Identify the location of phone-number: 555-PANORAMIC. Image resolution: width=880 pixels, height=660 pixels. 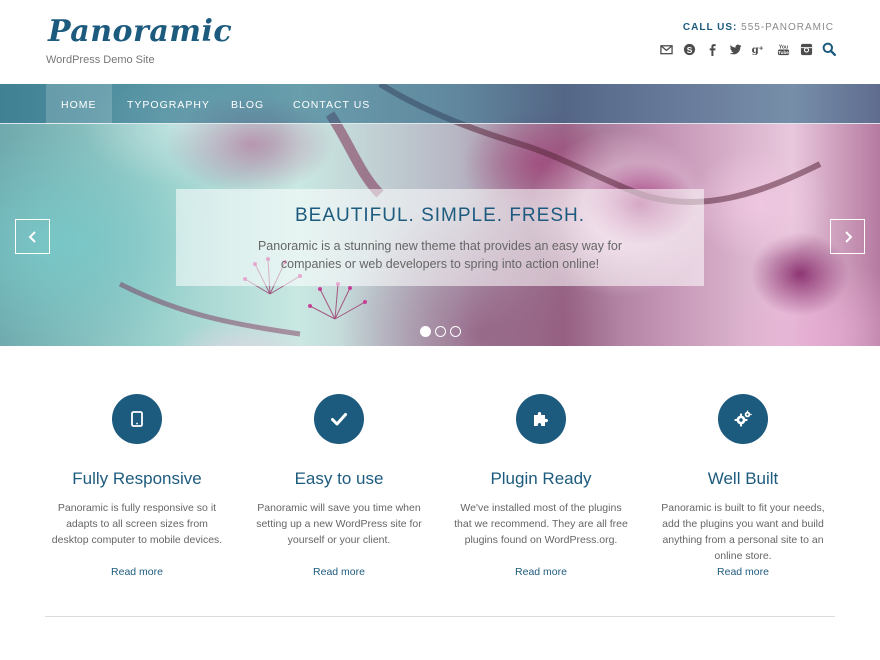
(787, 27).